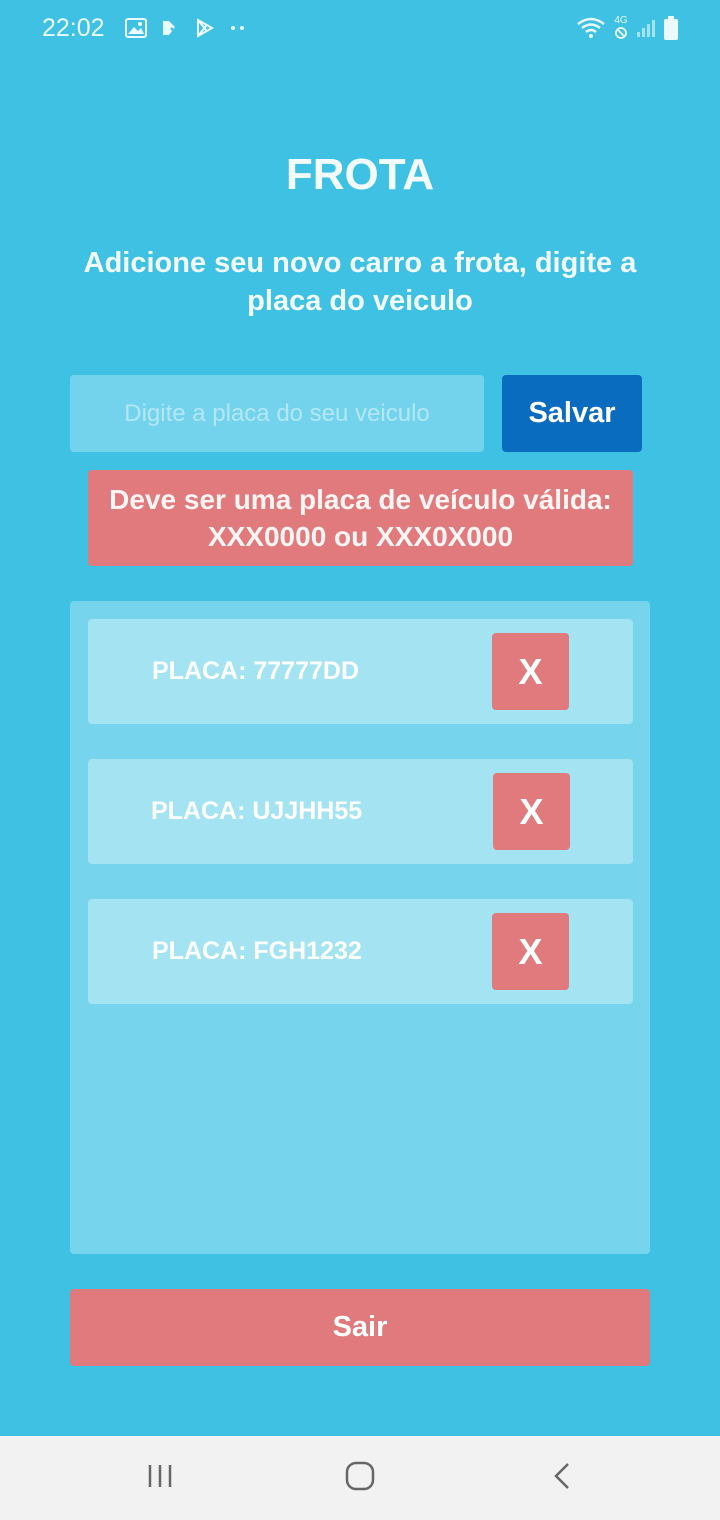 Image resolution: width=720 pixels, height=1520 pixels. What do you see at coordinates (238, 28) in the screenshot?
I see `more-dots-icon` at bounding box center [238, 28].